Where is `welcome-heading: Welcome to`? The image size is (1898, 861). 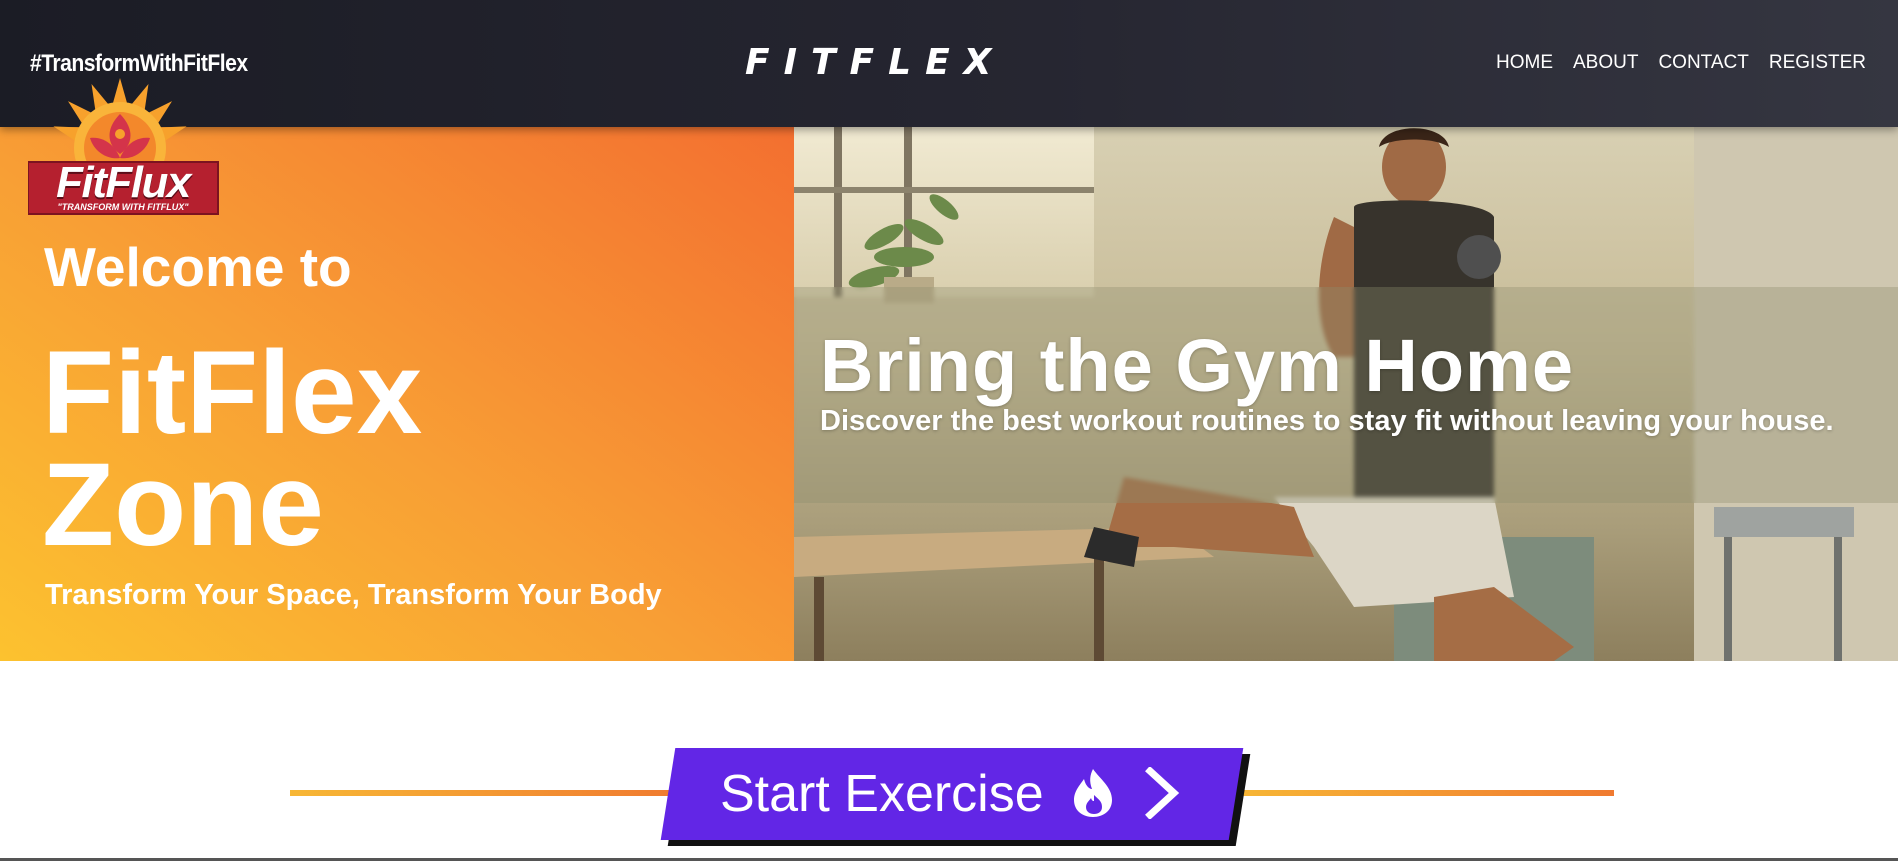
welcome-heading: Welcome to is located at coordinates (198, 267).